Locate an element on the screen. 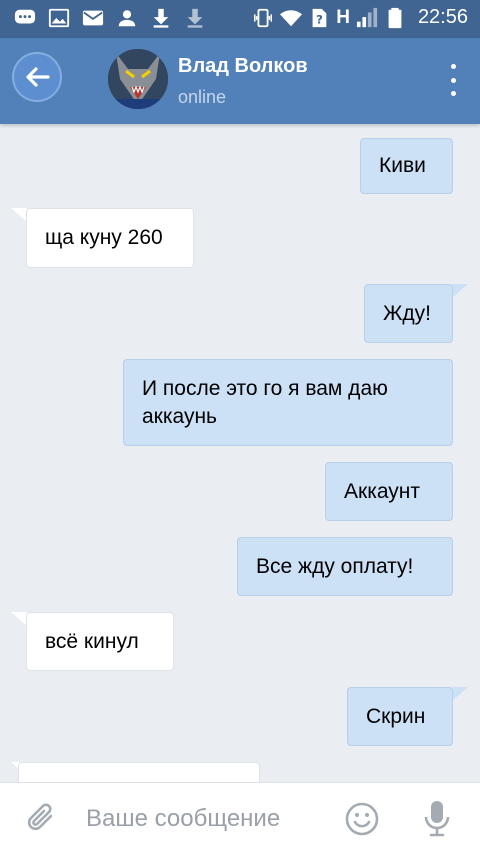  wifi-icon is located at coordinates (291, 17).